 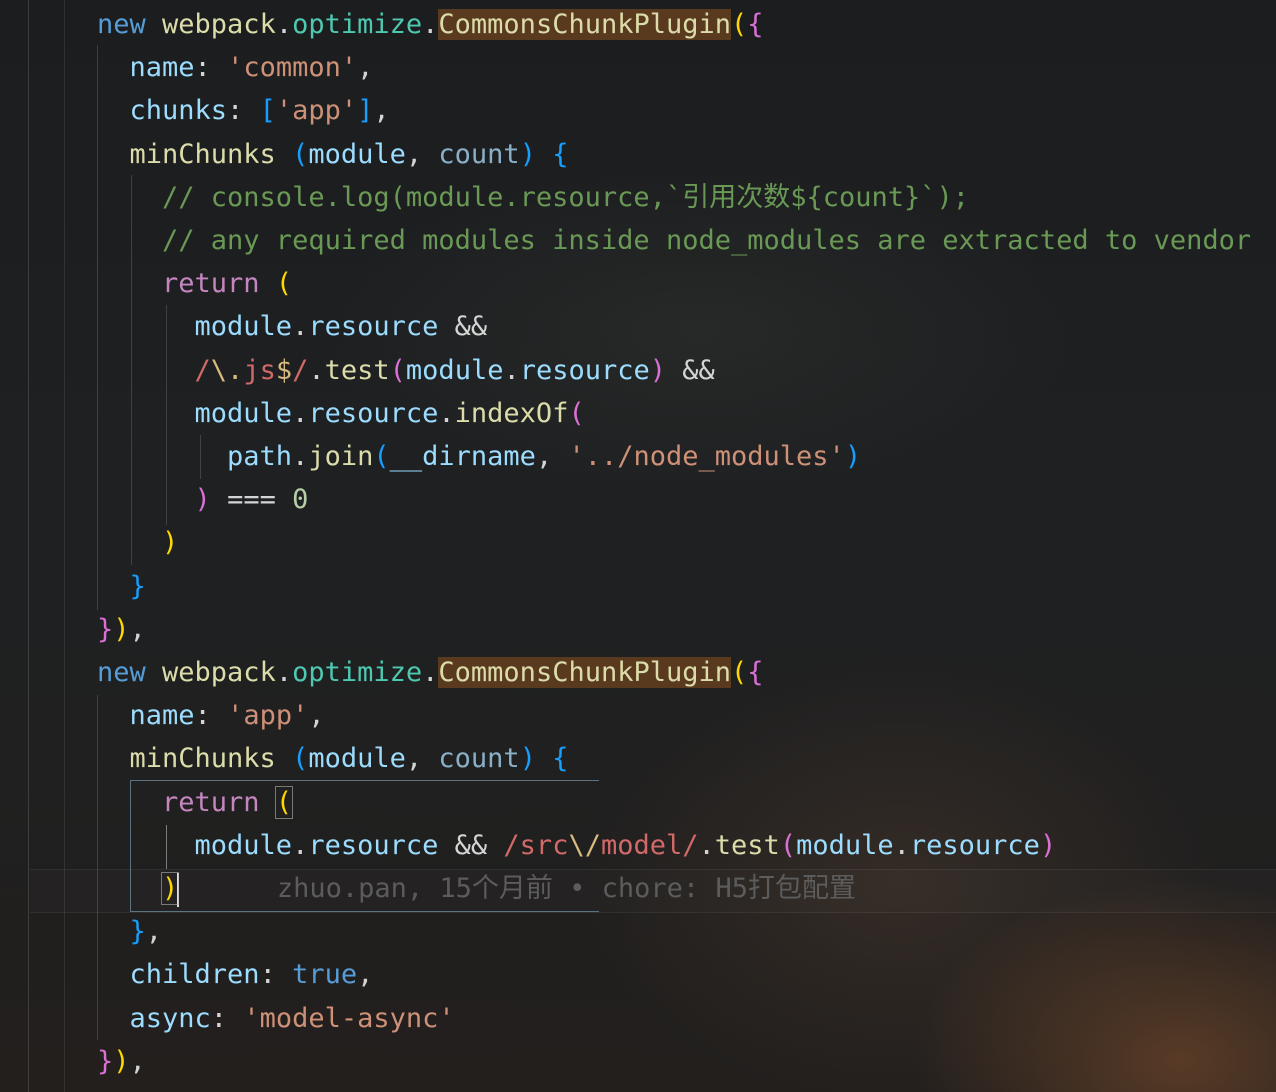 What do you see at coordinates (64, 546) in the screenshot?
I see `indent-guide-root` at bounding box center [64, 546].